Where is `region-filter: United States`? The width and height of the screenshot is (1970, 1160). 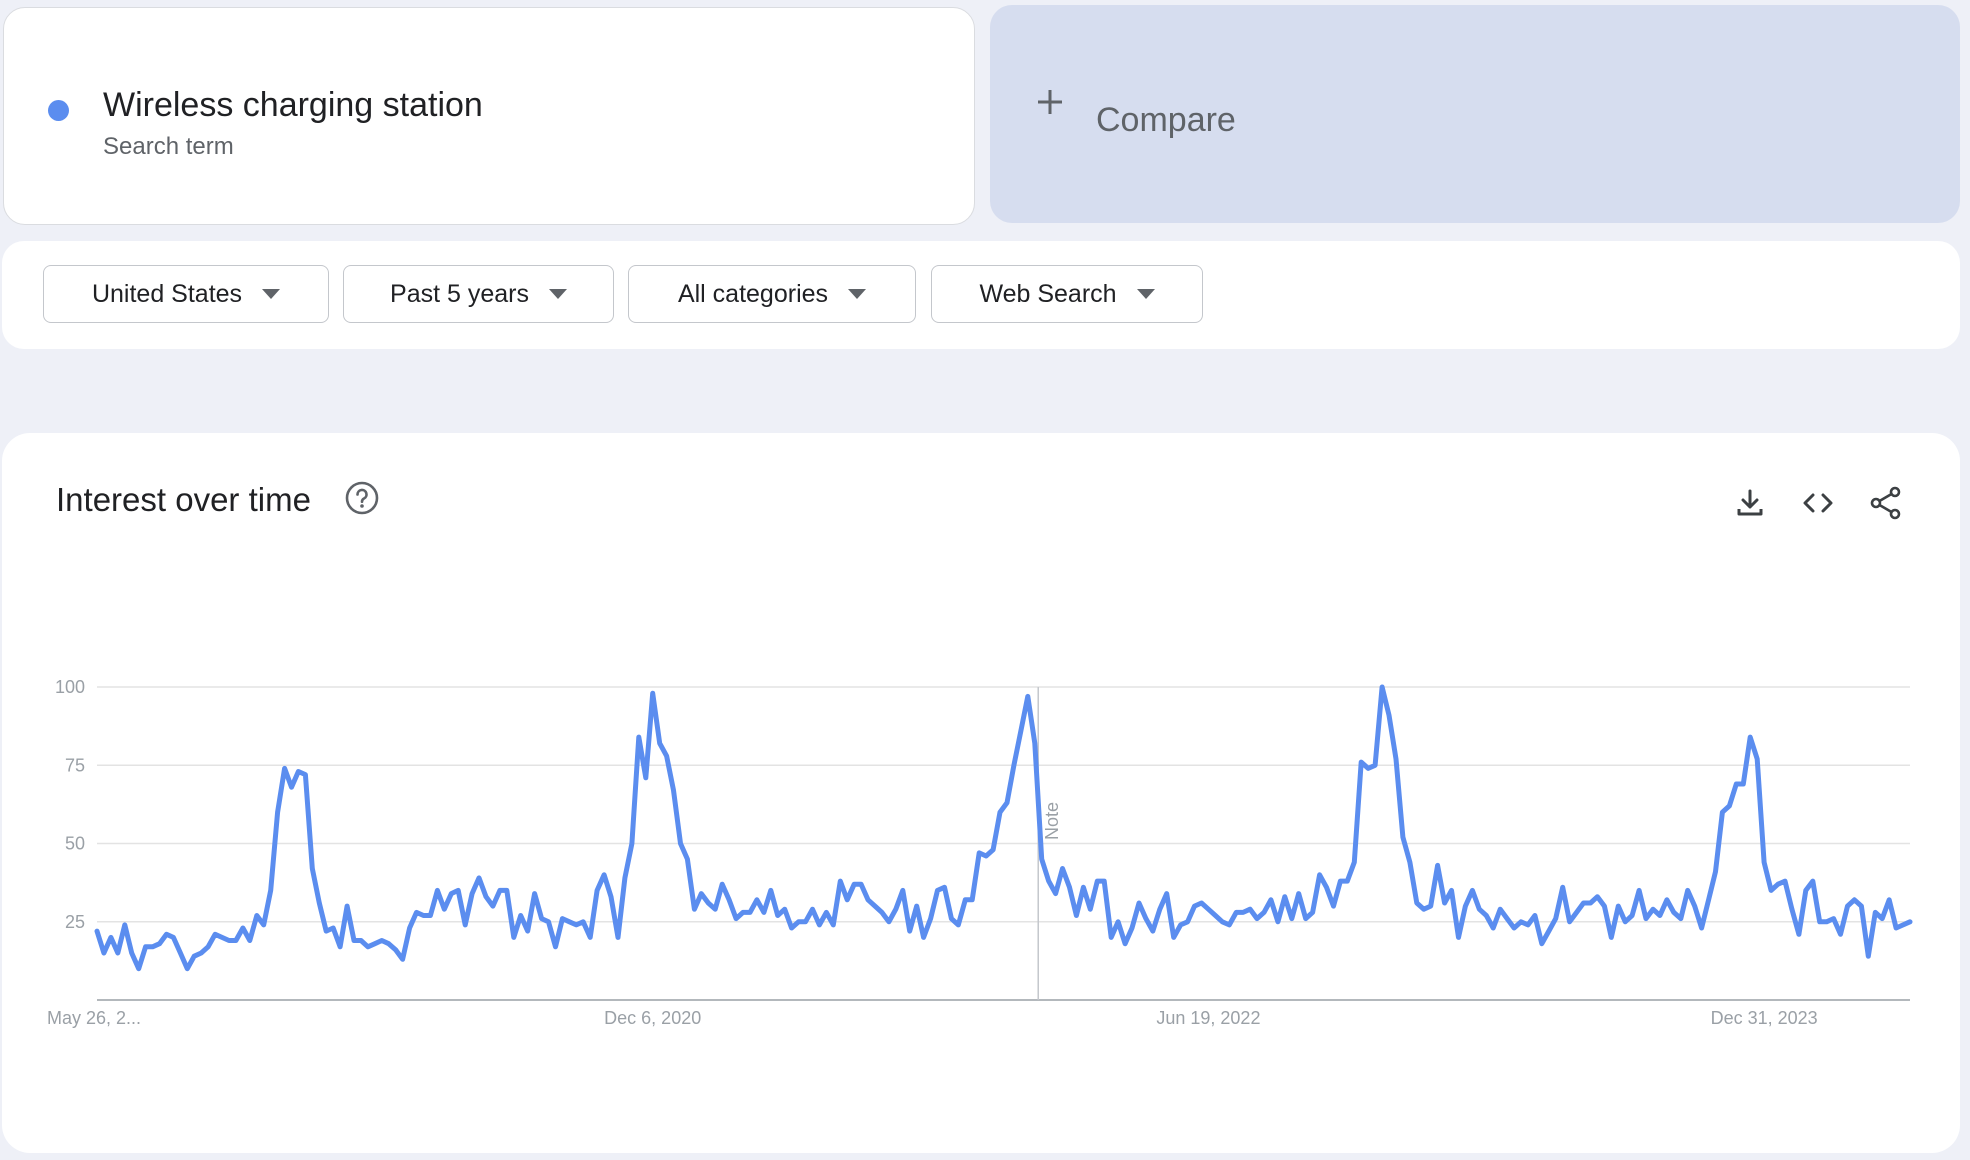 region-filter: United States is located at coordinates (186, 294).